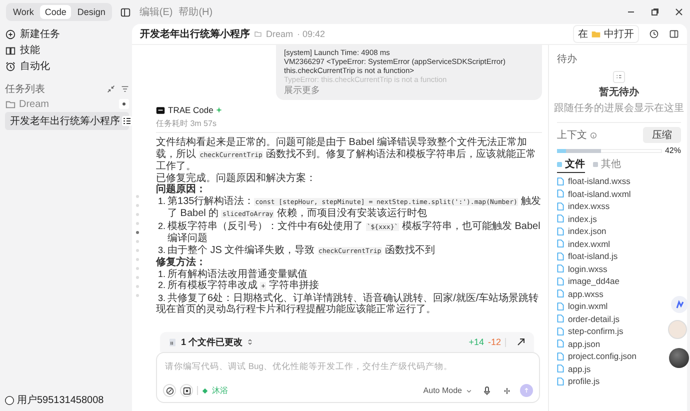  Describe the element at coordinates (238, 274) in the screenshot. I see `list-item-text: 所有解构语法改用普通变量赋值` at that location.